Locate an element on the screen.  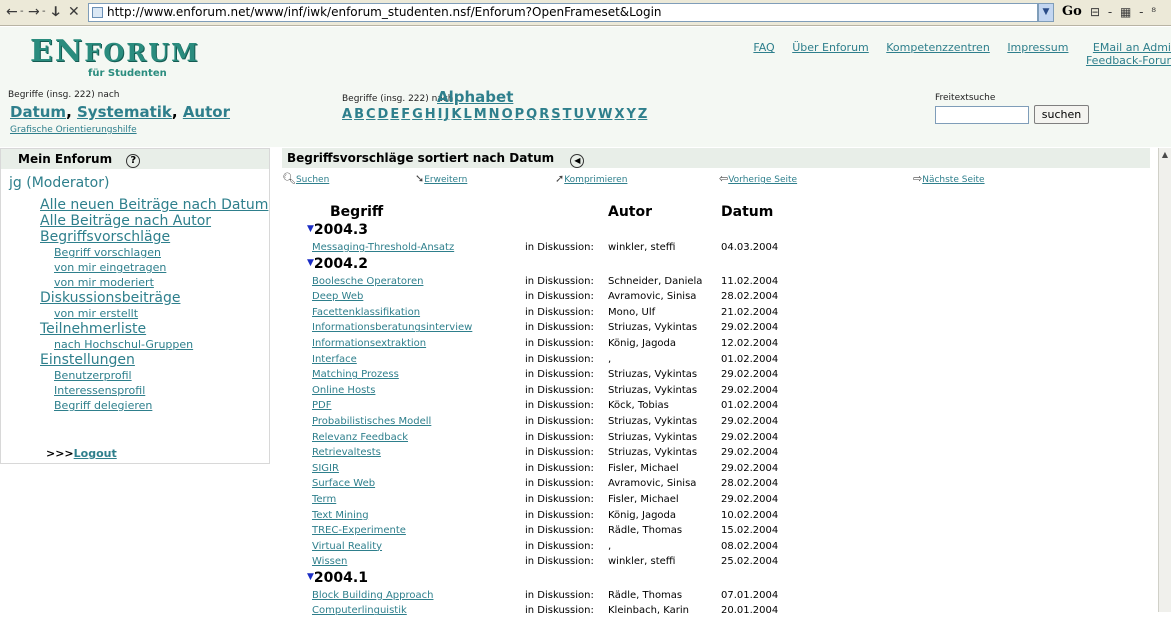
letter-link-d: D is located at coordinates (383, 114).